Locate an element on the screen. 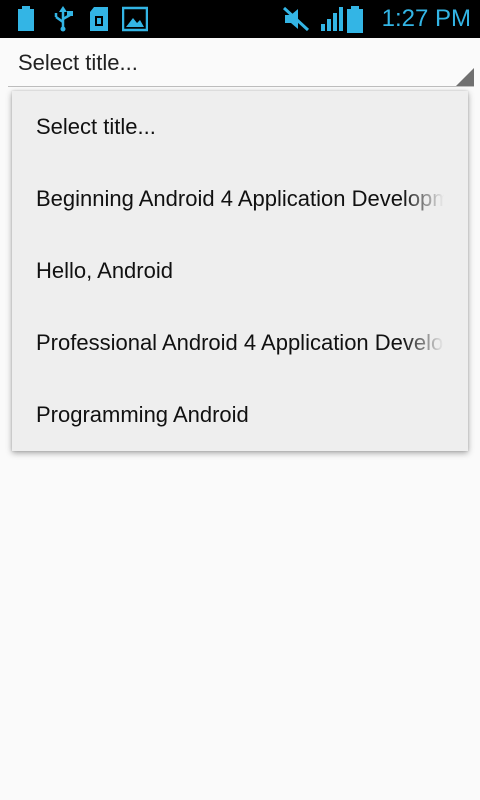  battery-notification-icon is located at coordinates (26, 21).